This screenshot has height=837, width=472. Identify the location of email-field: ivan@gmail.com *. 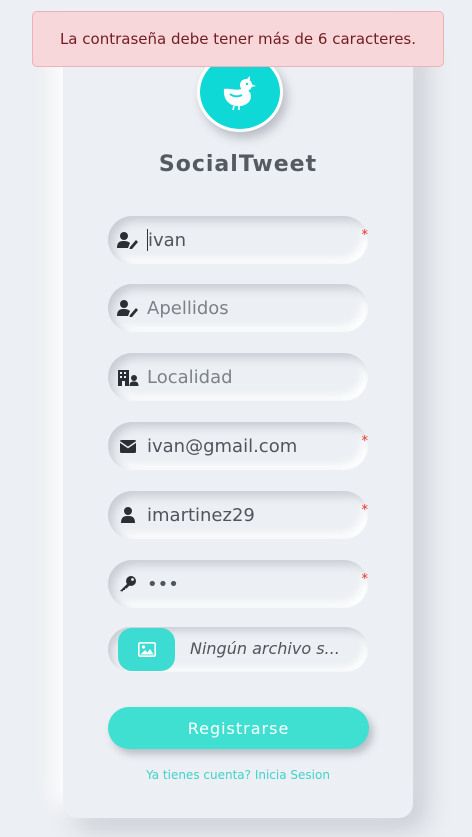
(238, 446).